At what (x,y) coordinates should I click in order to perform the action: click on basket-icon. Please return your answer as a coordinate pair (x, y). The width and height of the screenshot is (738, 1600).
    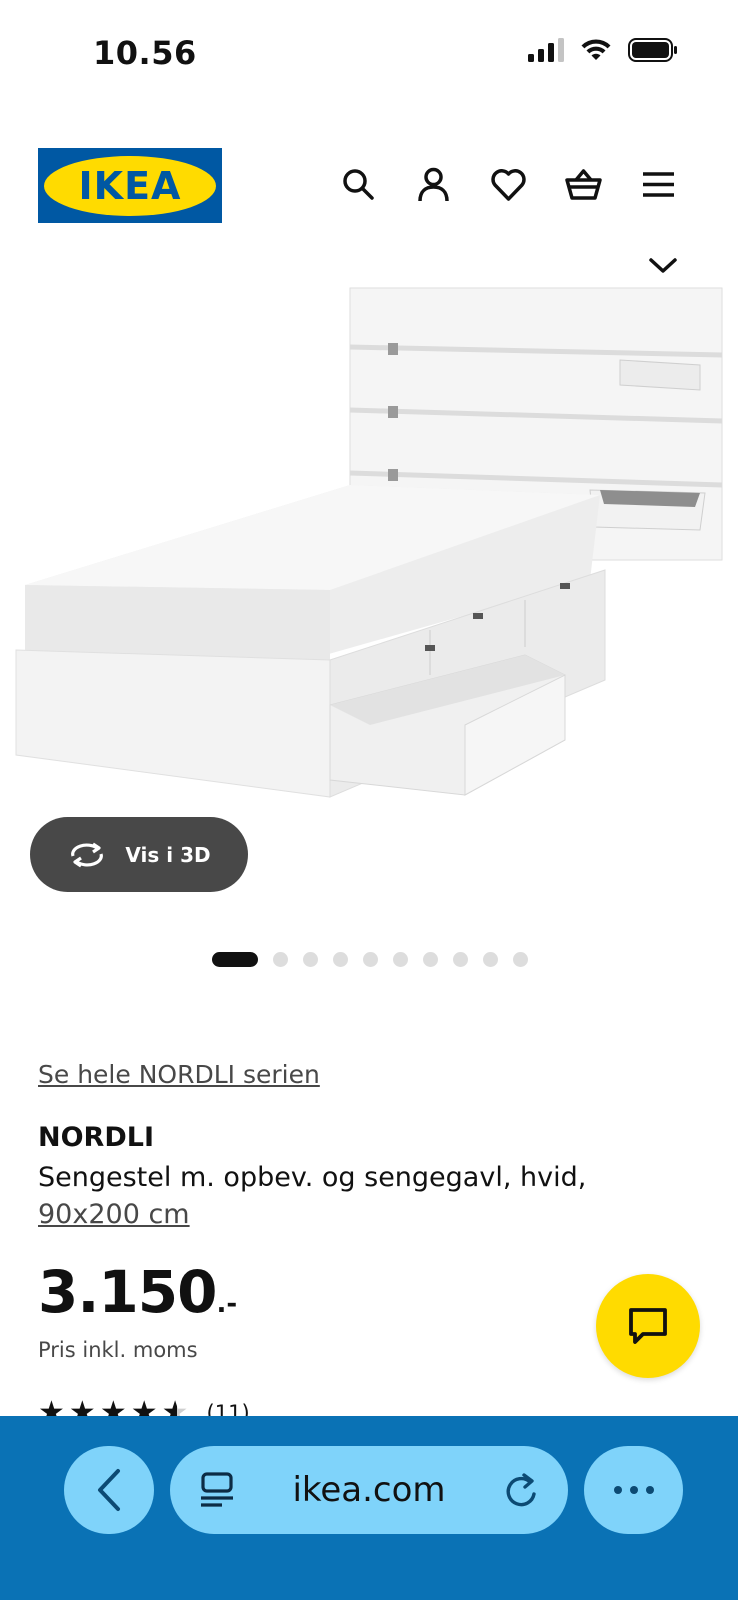
    Looking at the image, I should click on (583, 184).